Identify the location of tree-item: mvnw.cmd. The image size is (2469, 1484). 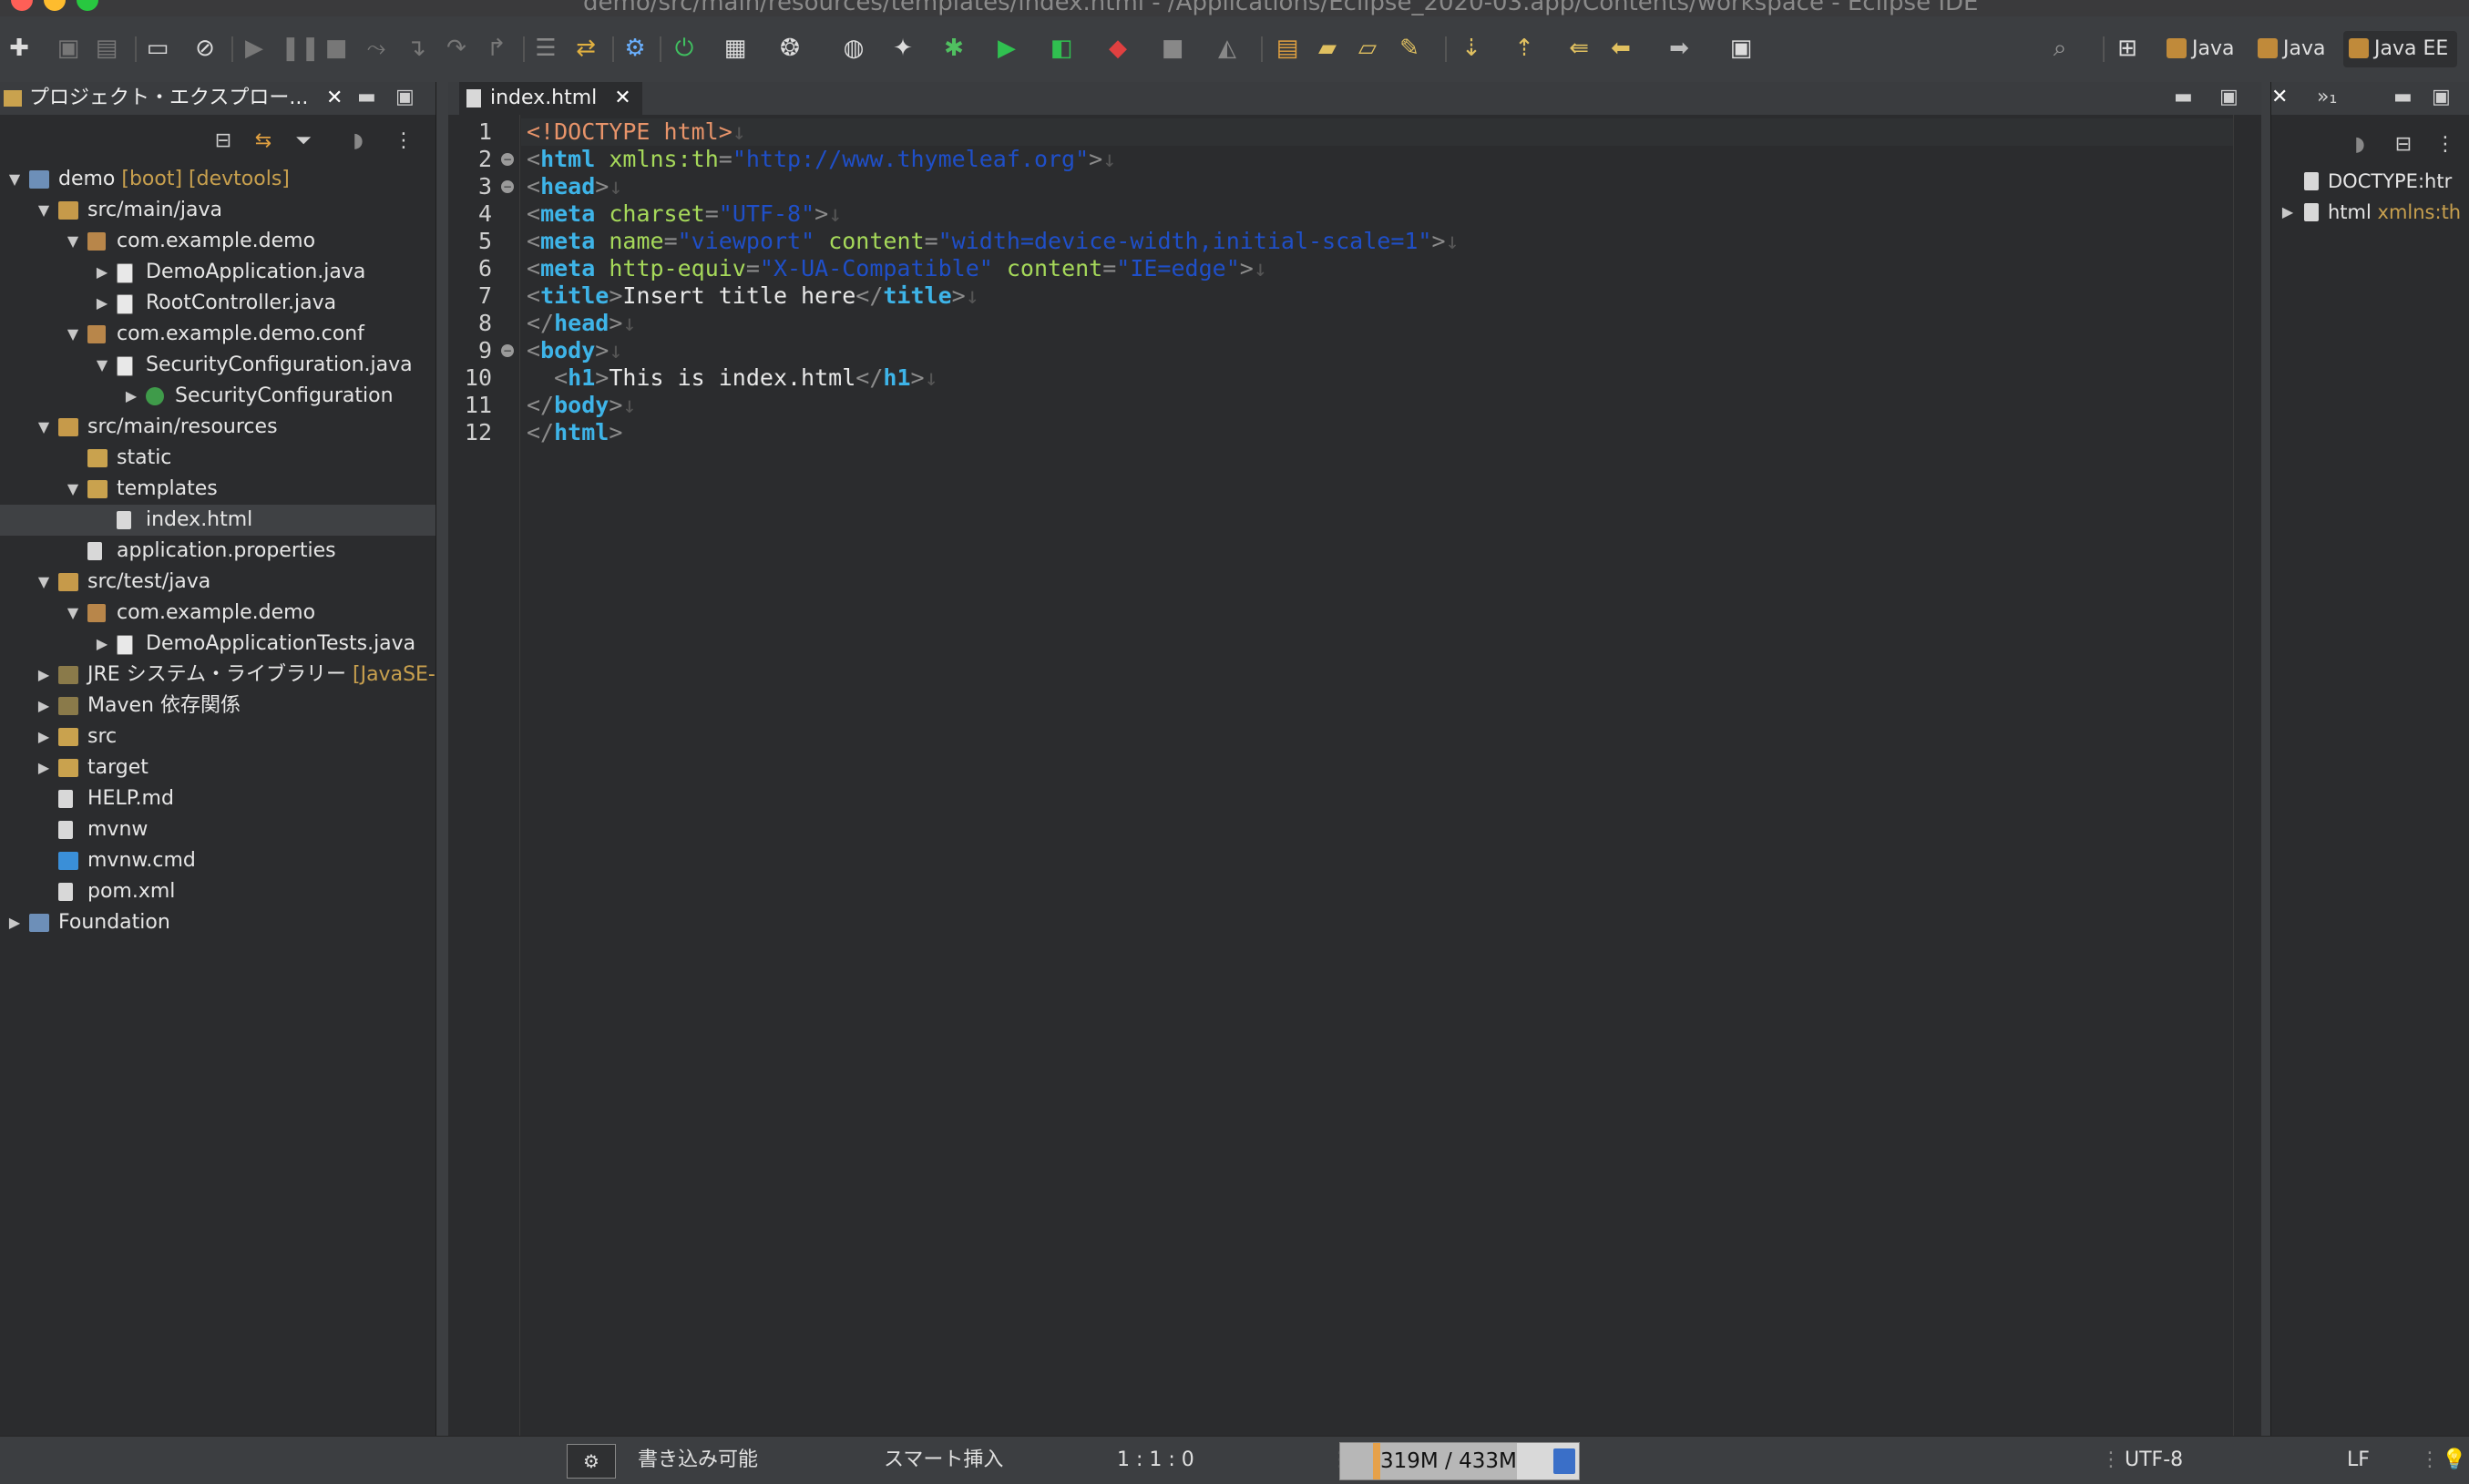
(217, 860).